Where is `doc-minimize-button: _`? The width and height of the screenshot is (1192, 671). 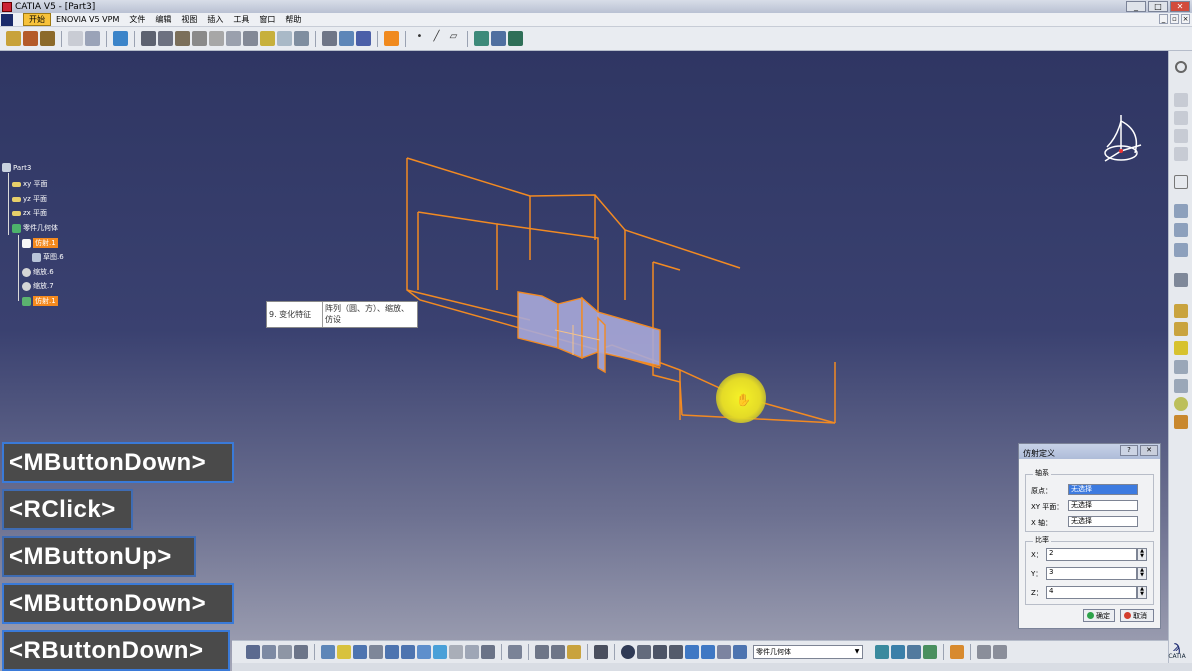
doc-minimize-button: _ is located at coordinates (1163, 19).